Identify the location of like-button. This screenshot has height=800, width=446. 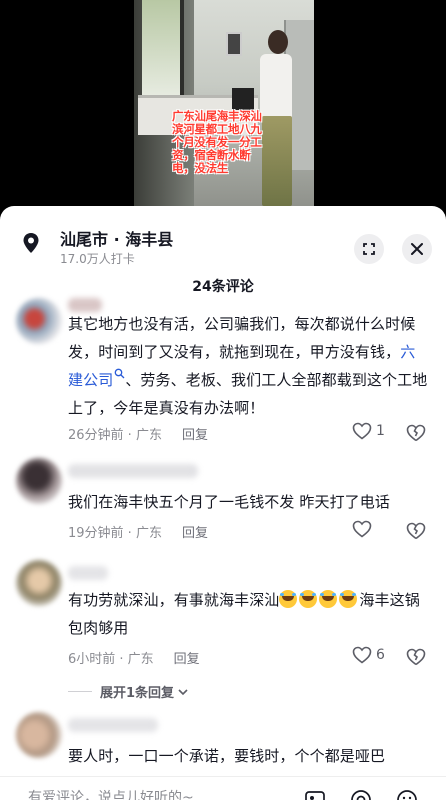
(364, 529).